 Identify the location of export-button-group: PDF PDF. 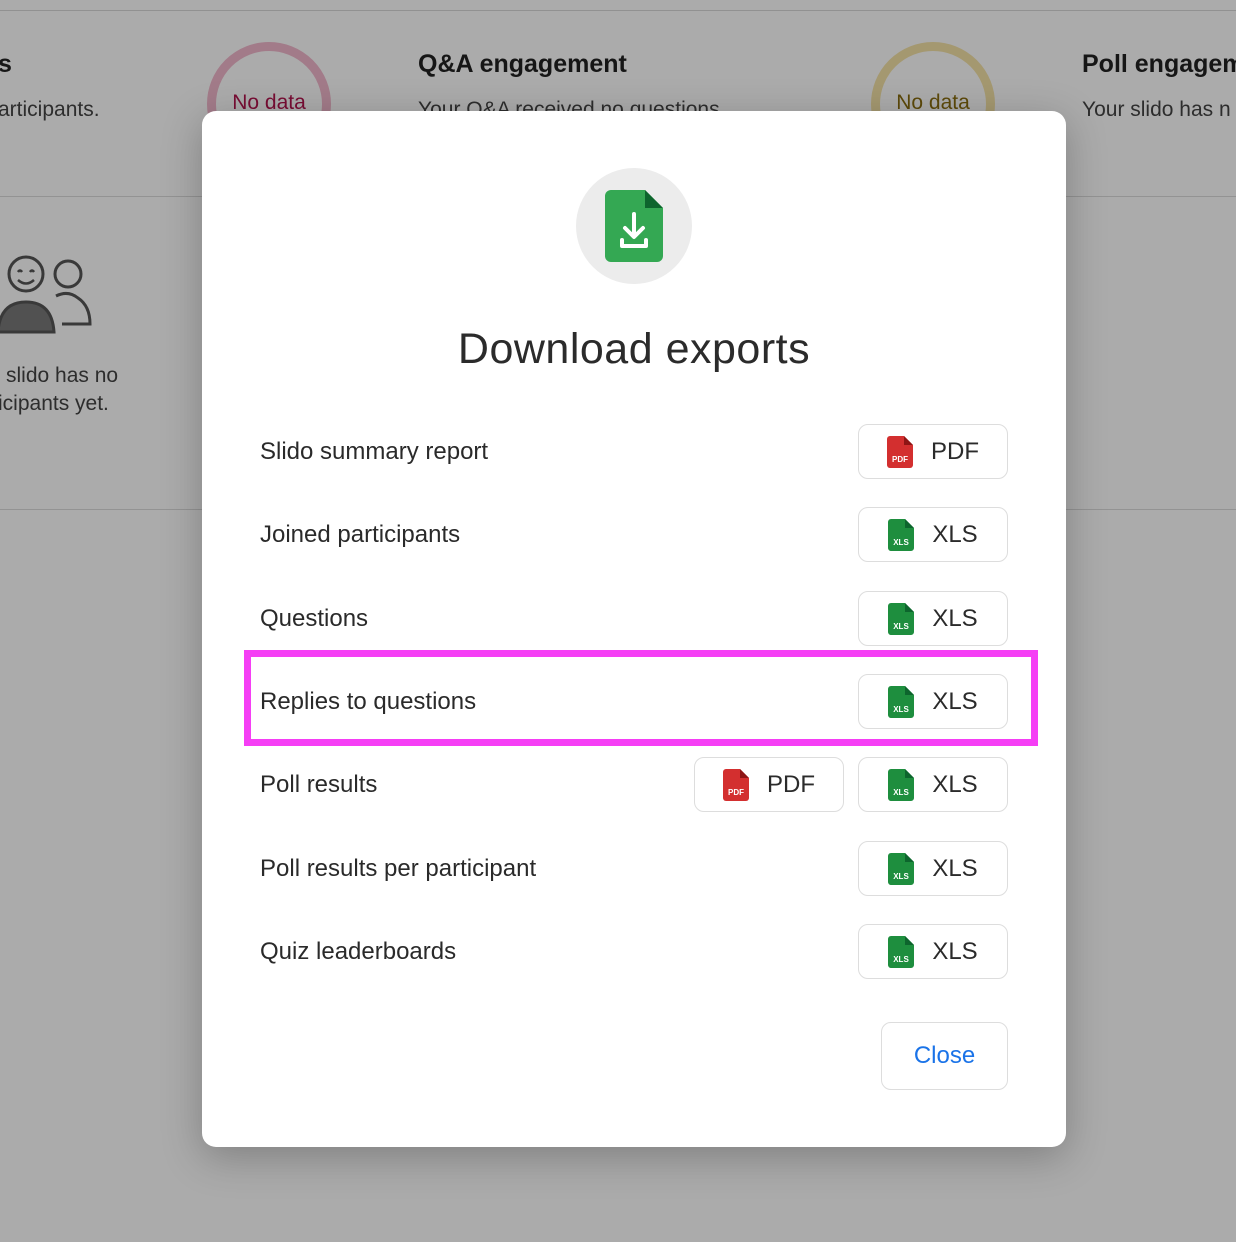
(933, 451).